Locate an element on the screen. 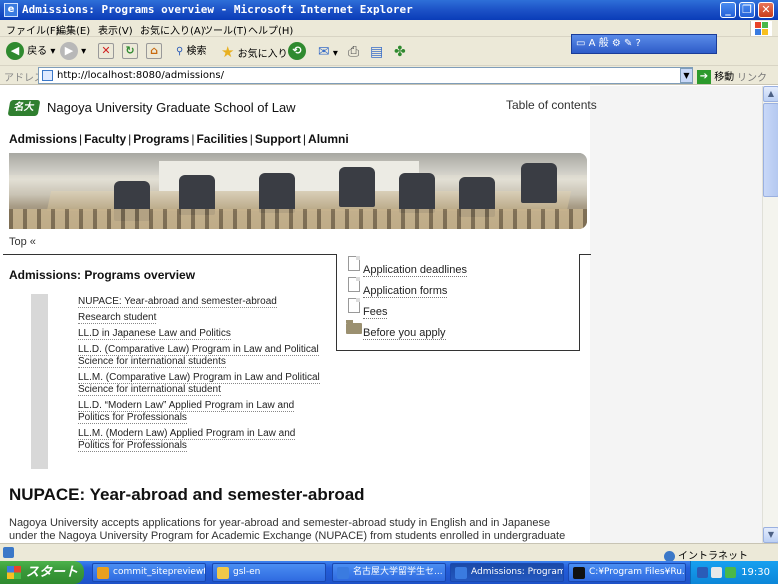 The height and width of the screenshot is (584, 778). back-arrow-icon: ◀ is located at coordinates (15, 51).